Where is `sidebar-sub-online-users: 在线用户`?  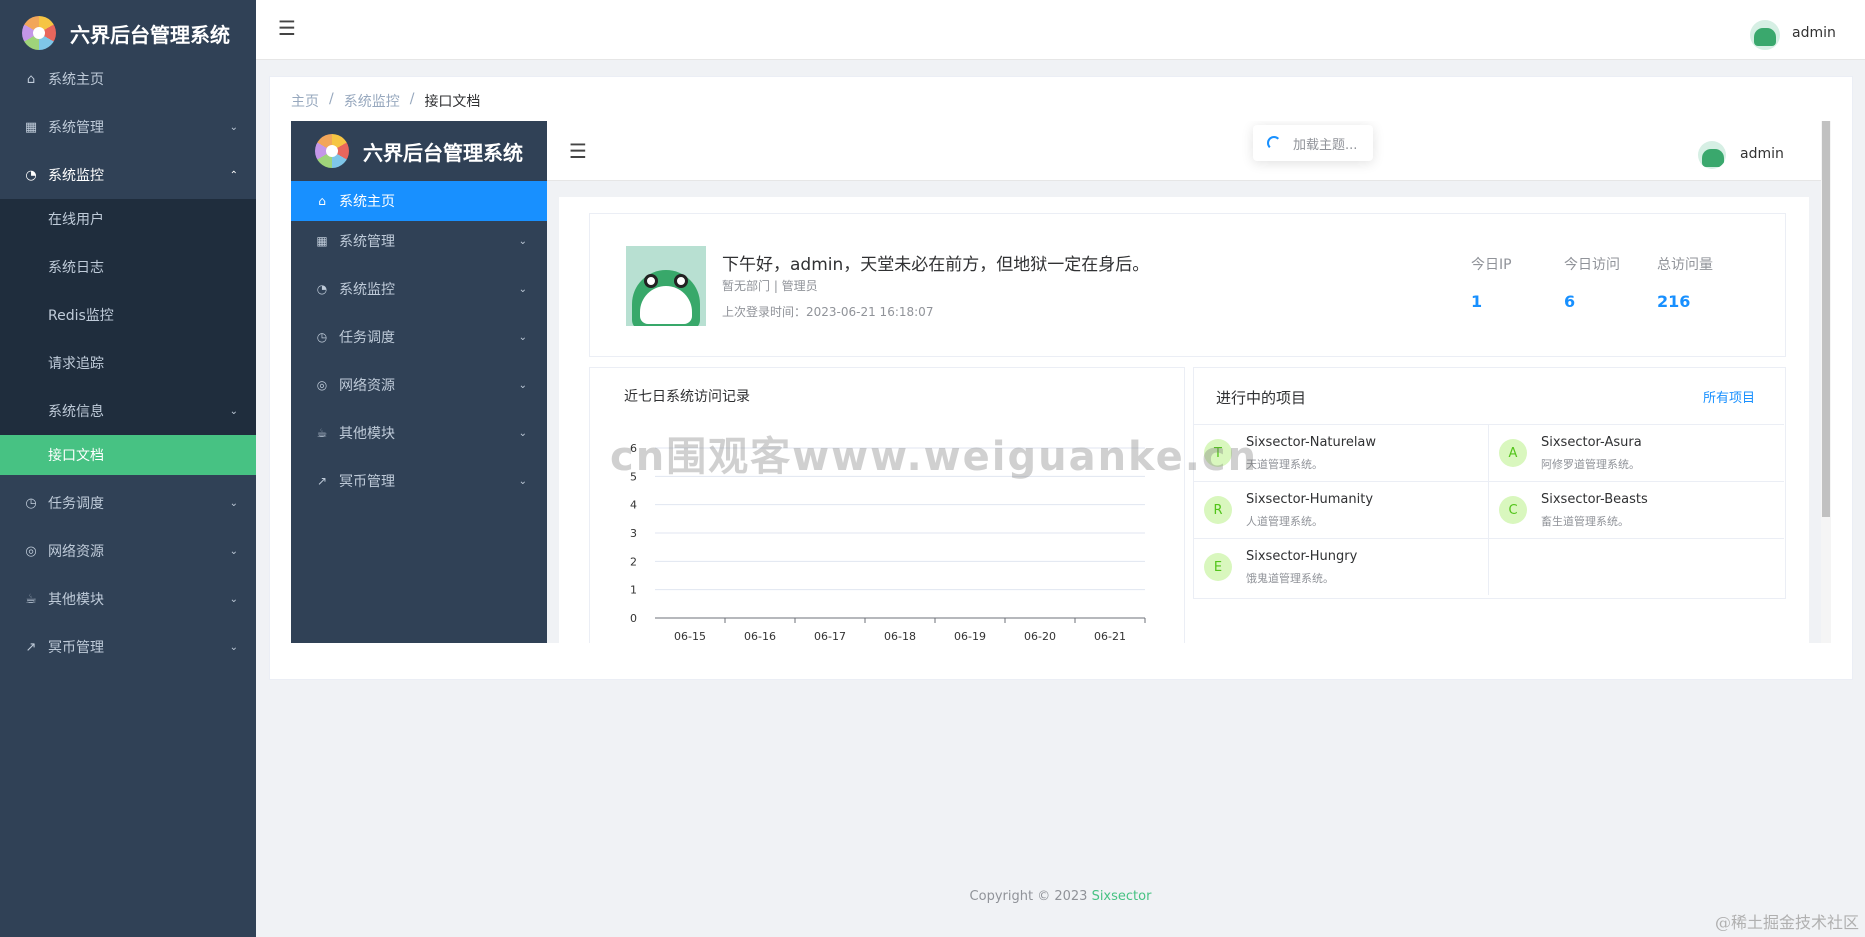 sidebar-sub-online-users: 在线用户 is located at coordinates (128, 219).